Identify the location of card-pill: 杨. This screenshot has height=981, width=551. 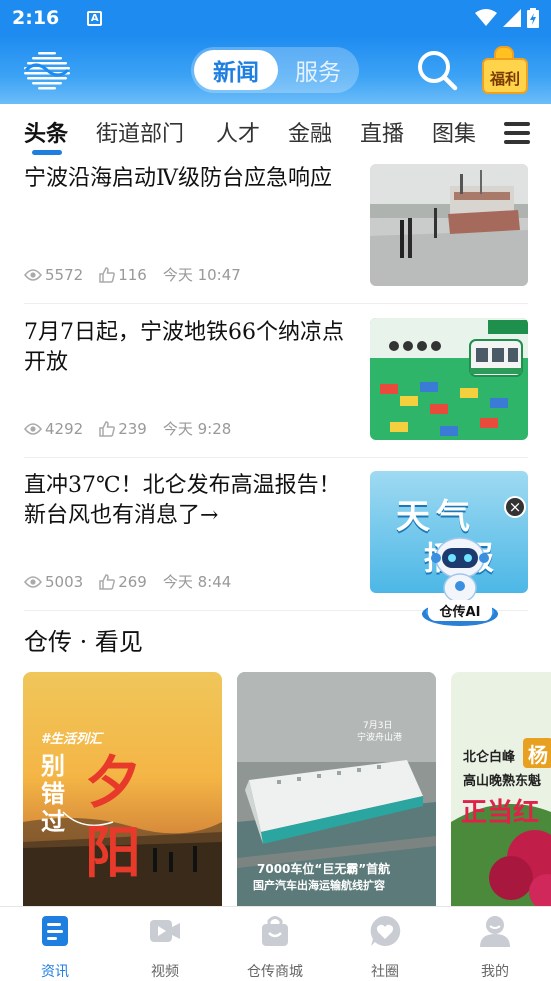
(537, 753).